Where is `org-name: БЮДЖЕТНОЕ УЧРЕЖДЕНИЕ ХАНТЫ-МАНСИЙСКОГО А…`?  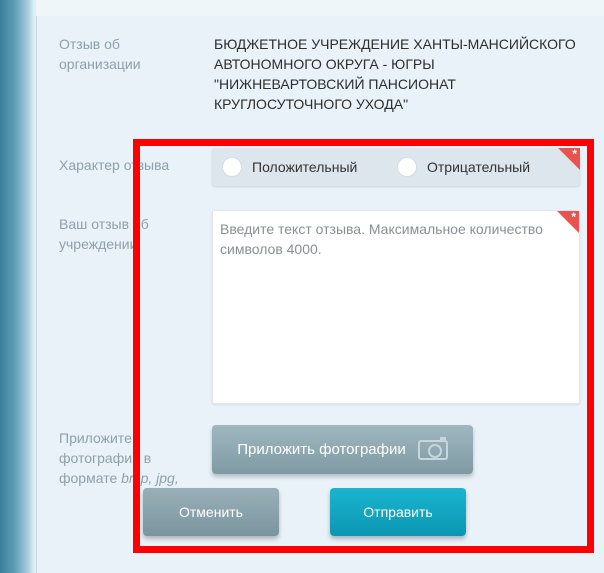 org-name: БЮДЖЕТНОЕ УЧРЕЖДЕНИЕ ХАНТЫ-МАНСИЙСКОГО А… is located at coordinates (395, 74).